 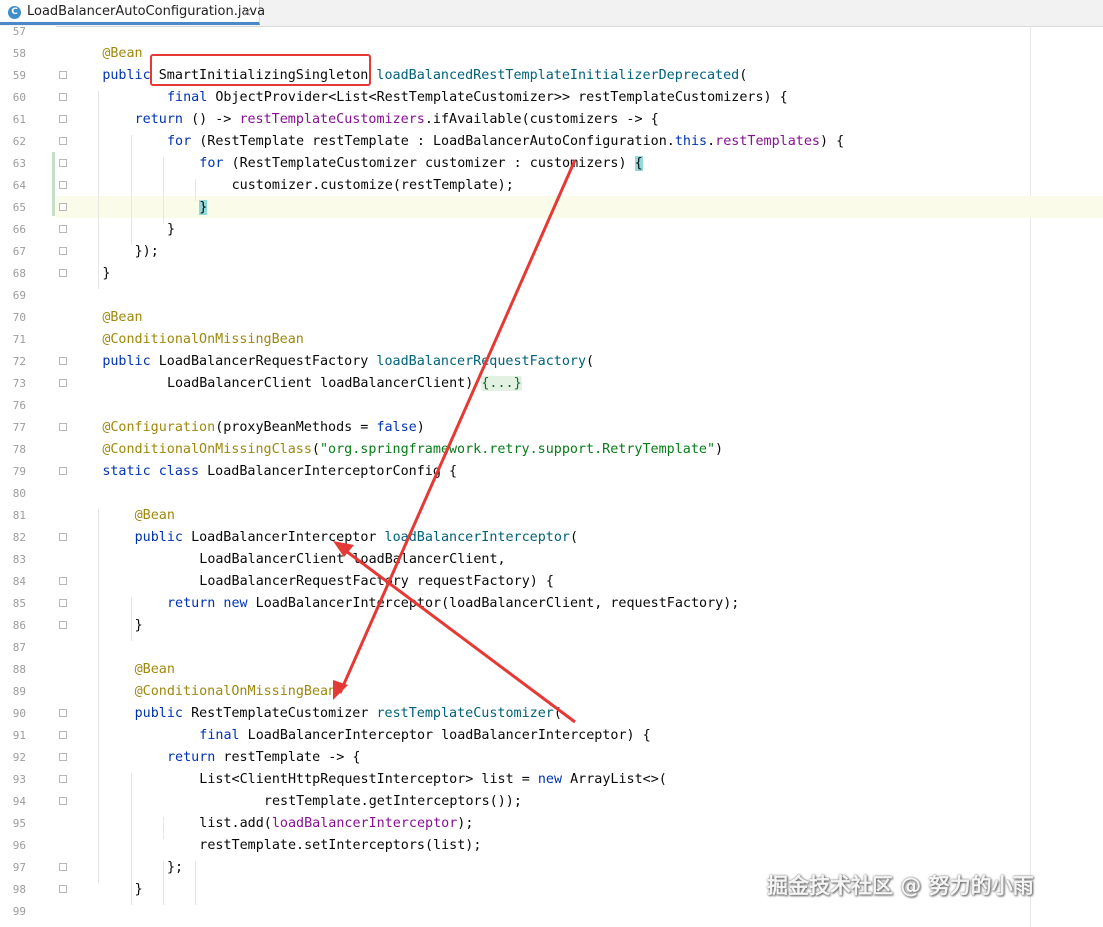 I want to click on arrow-to-load-balancer-interceptor, so click(x=454, y=632).